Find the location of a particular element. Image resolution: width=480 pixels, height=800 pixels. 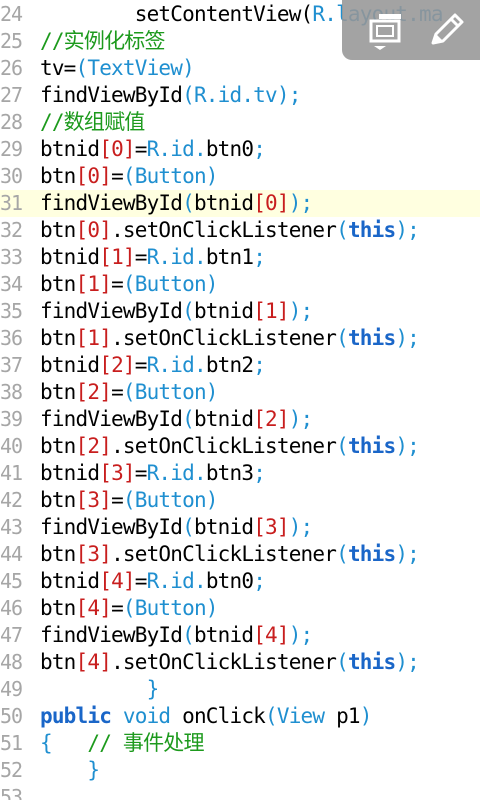

code-line: 31 findViewById(btnid[0]); is located at coordinates (240, 203).